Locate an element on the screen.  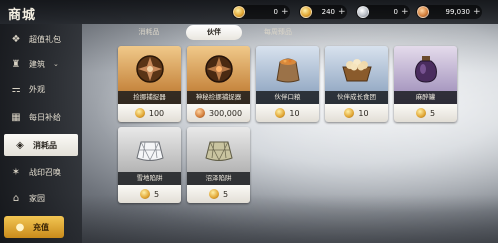
sidebar-item-gift-packs: ❖ 超值礼包 is located at coordinates (41, 39).